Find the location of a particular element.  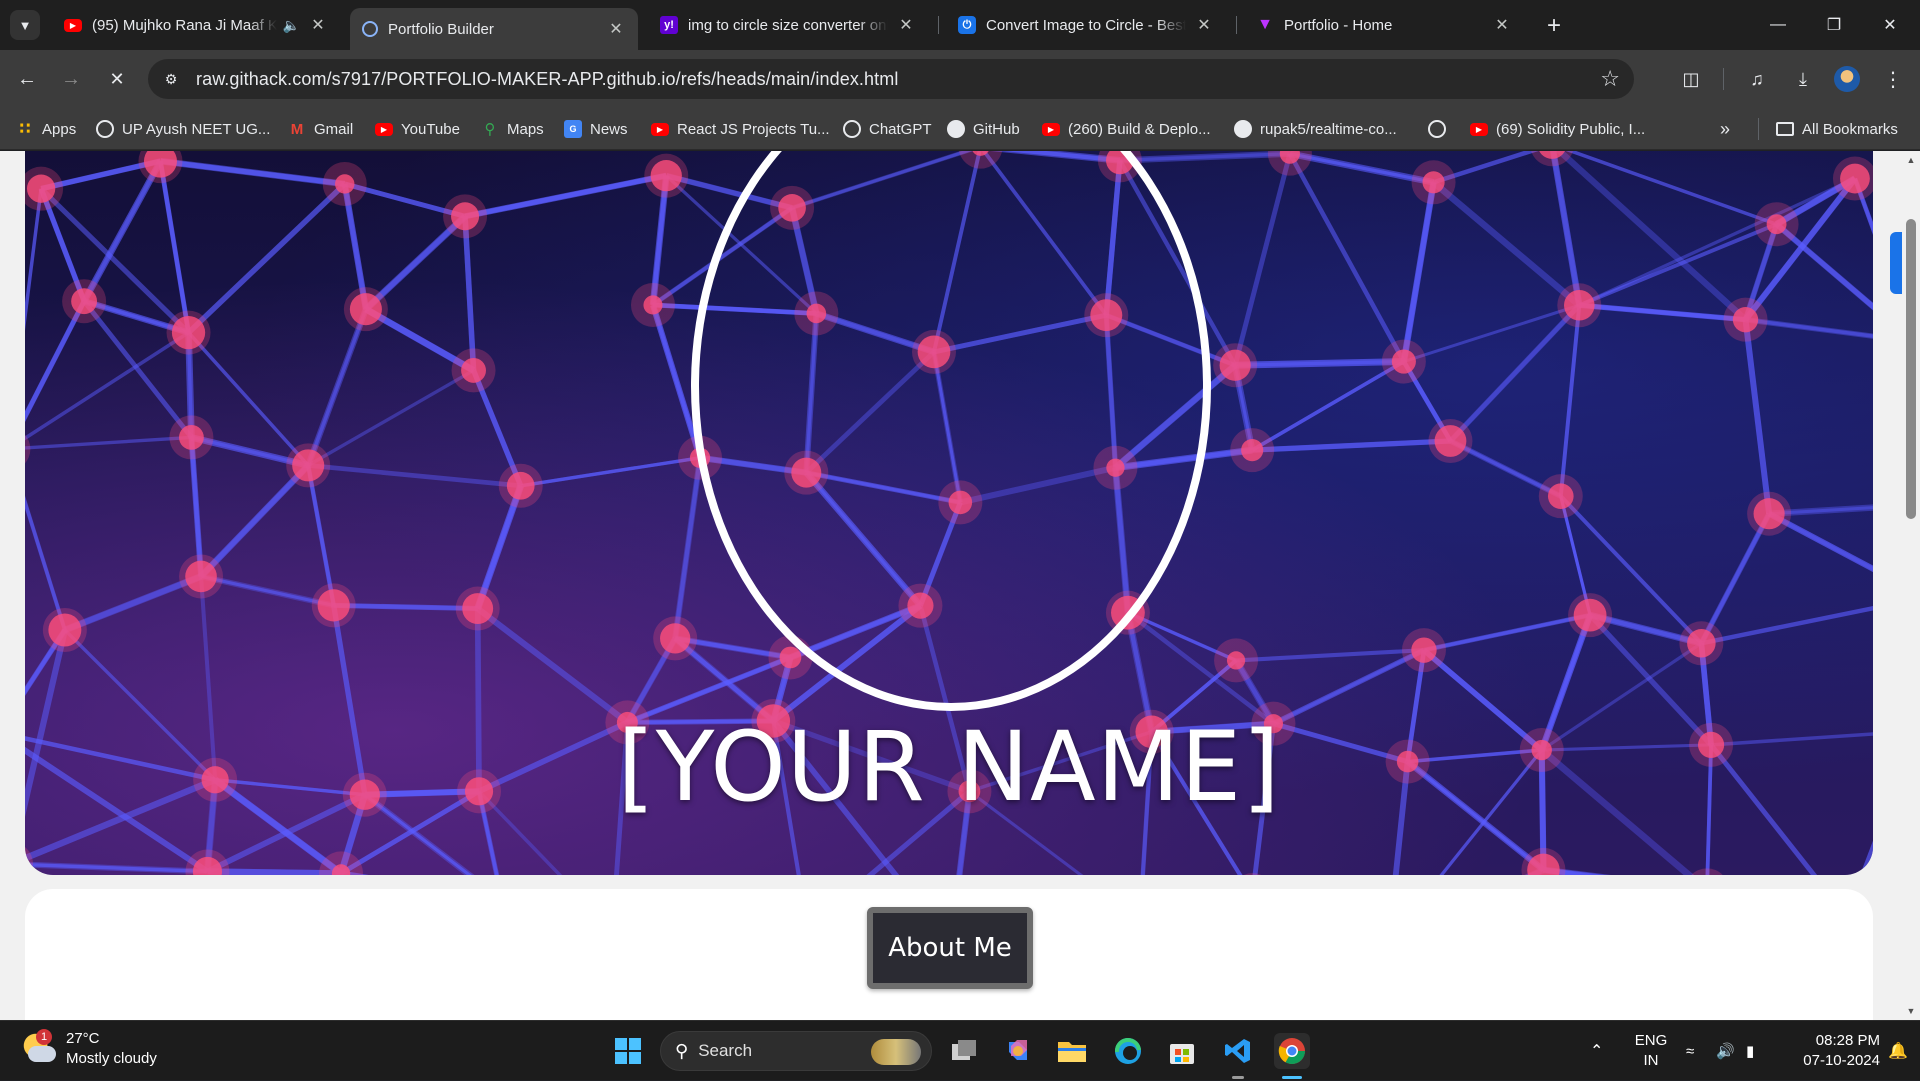

bookmark-item: M Gmail is located at coordinates (320, 129).